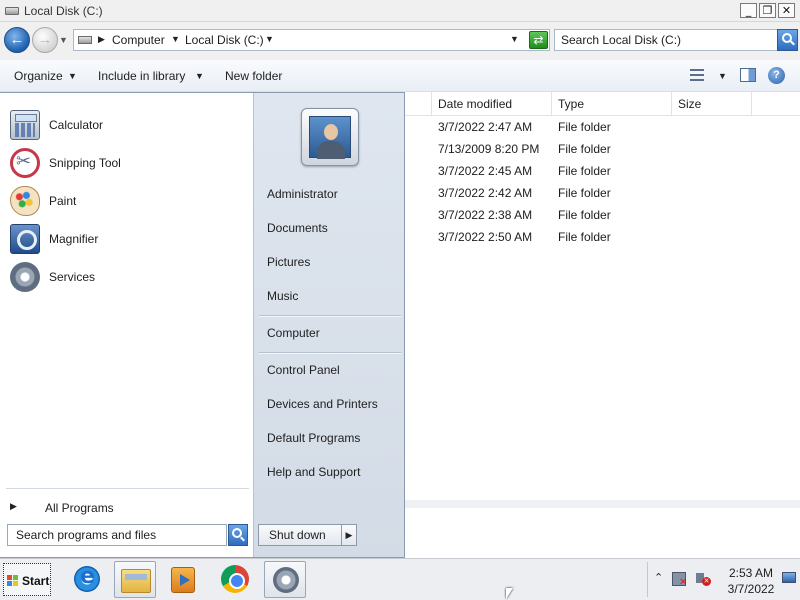 Image resolution: width=800 pixels, height=600 pixels. Describe the element at coordinates (282, 296) in the screenshot. I see `place-music: Music` at that location.